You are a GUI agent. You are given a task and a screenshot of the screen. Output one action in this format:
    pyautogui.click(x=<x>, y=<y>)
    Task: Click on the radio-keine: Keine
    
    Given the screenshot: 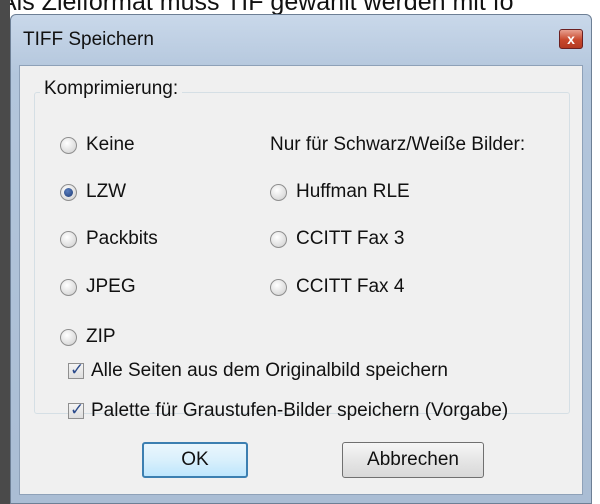 What is the action you would take?
    pyautogui.click(x=97, y=145)
    